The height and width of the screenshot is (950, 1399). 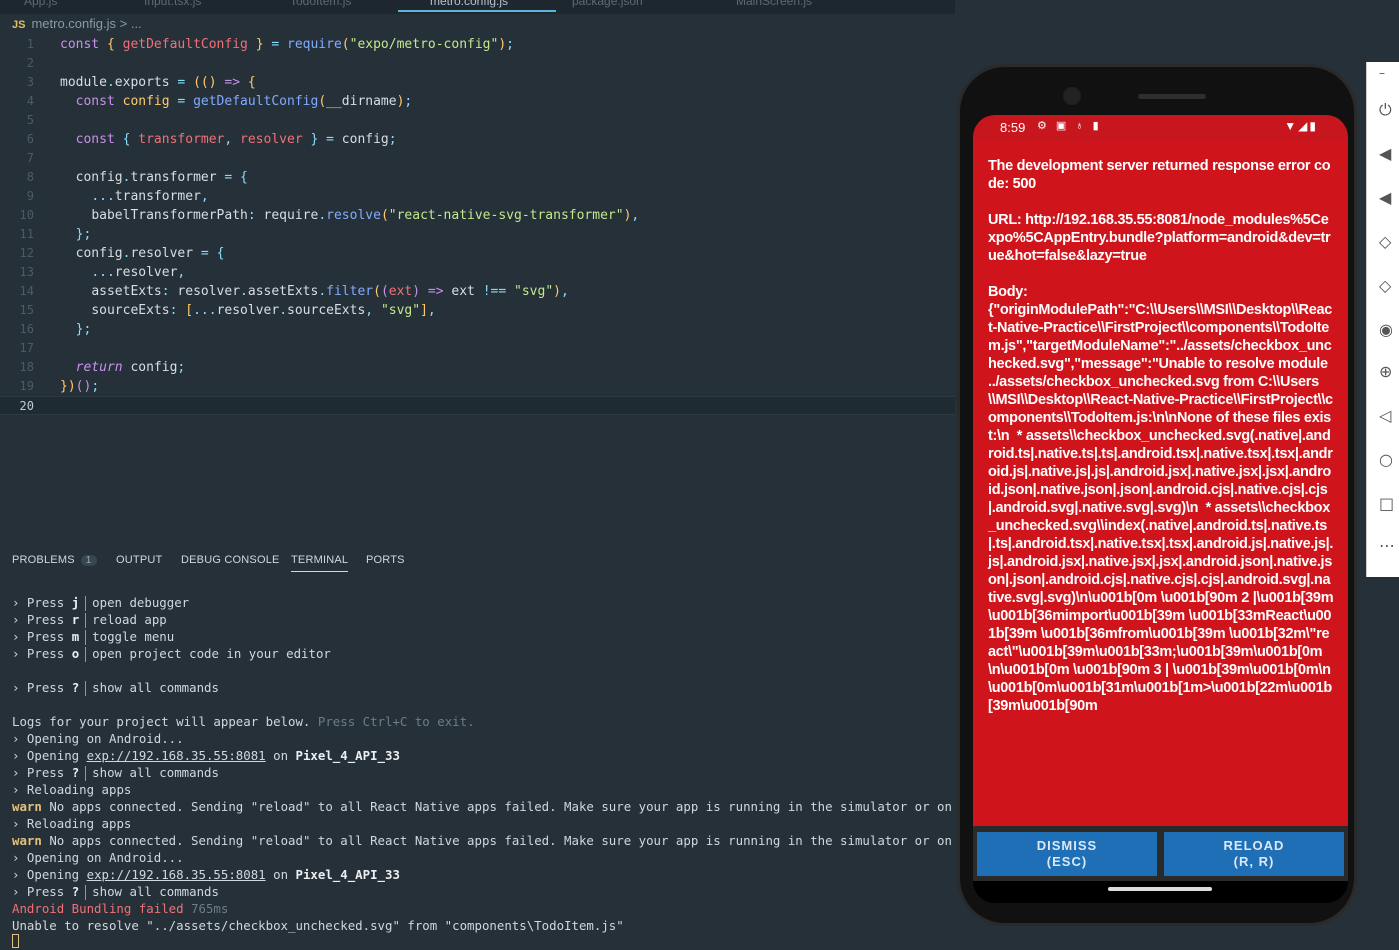 I want to click on tab-todoitem: TodoItem.js, so click(x=320, y=6).